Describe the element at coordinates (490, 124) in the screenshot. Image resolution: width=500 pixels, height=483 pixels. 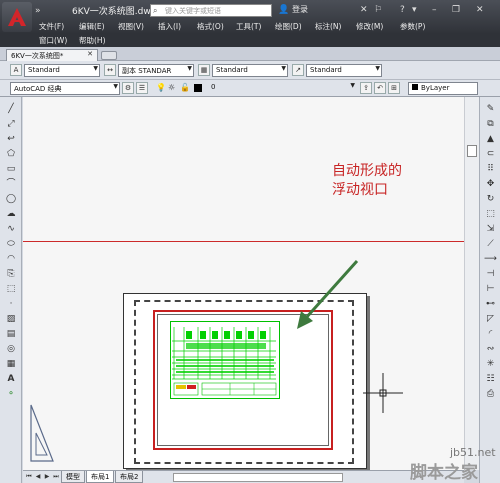
I see `copy-icon: ⧉` at that location.